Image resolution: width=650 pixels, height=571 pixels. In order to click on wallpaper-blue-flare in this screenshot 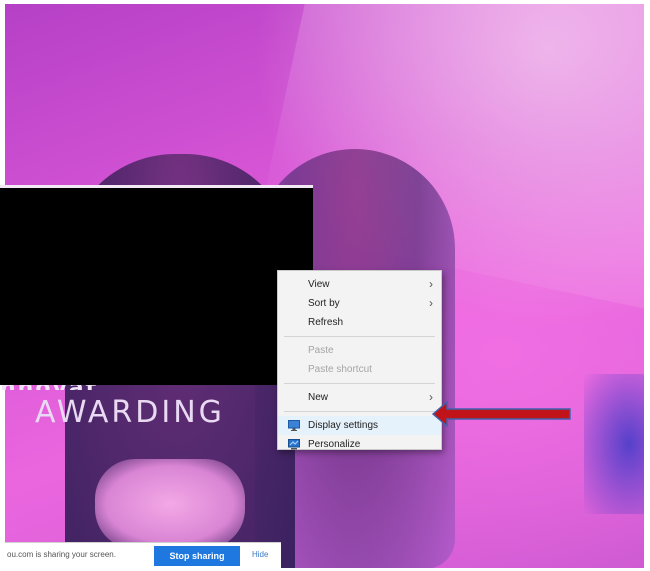, I will do `click(614, 444)`.